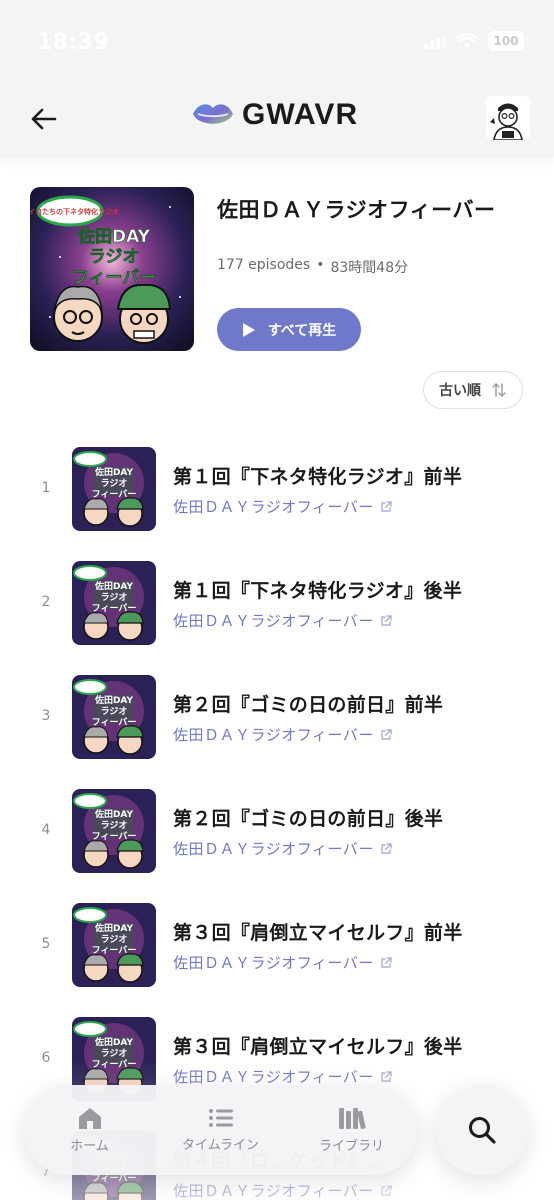 The height and width of the screenshot is (1200, 554). I want to click on sort-icon, so click(499, 390).